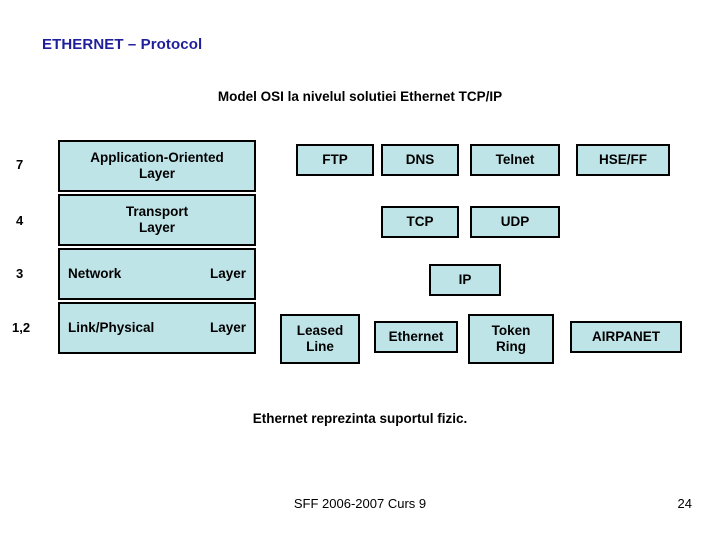 Image resolution: width=720 pixels, height=540 pixels. Describe the element at coordinates (511, 331) in the screenshot. I see `protocol-label-token-ring-line1: Token` at that location.